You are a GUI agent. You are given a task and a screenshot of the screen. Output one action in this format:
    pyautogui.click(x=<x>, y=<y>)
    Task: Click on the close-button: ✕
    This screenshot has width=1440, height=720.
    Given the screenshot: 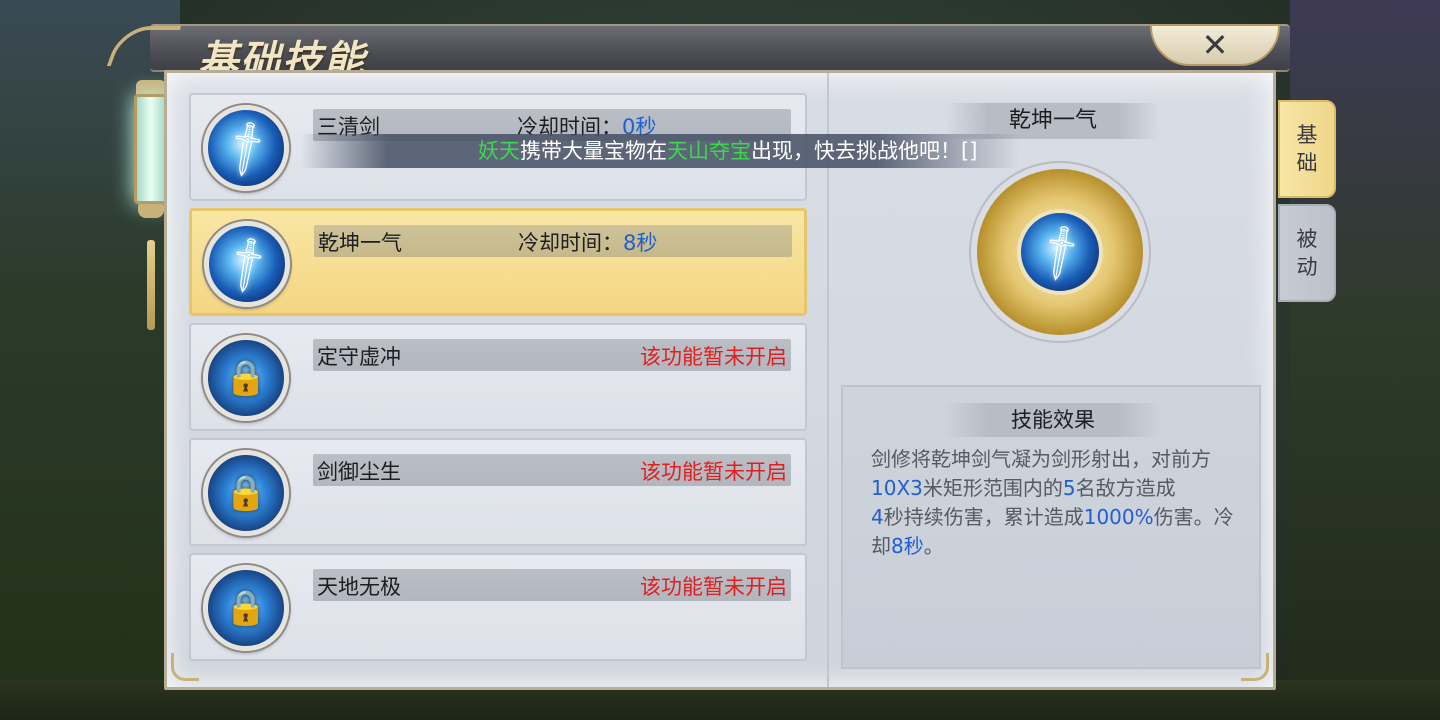 What is the action you would take?
    pyautogui.click(x=1215, y=45)
    